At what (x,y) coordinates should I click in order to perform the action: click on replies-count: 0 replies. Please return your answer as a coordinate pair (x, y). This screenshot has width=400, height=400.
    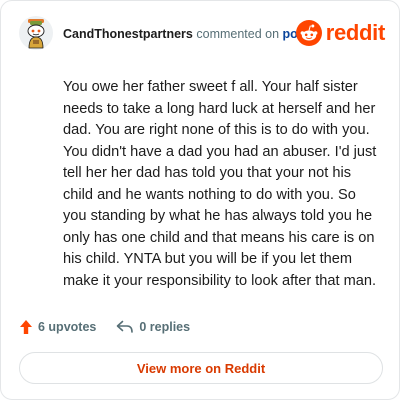
    Looking at the image, I should click on (165, 327).